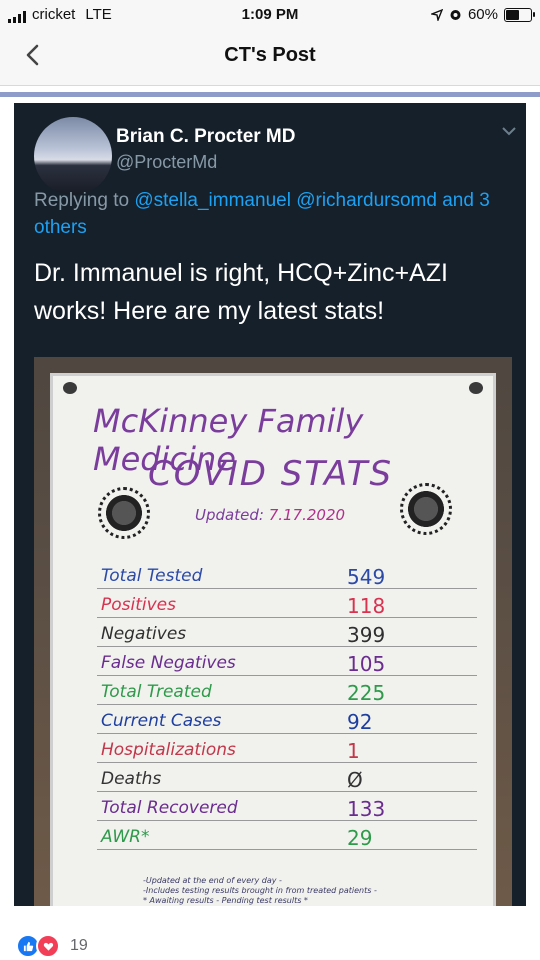 The width and height of the screenshot is (540, 960). What do you see at coordinates (436, 14) in the screenshot?
I see `location-icon` at bounding box center [436, 14].